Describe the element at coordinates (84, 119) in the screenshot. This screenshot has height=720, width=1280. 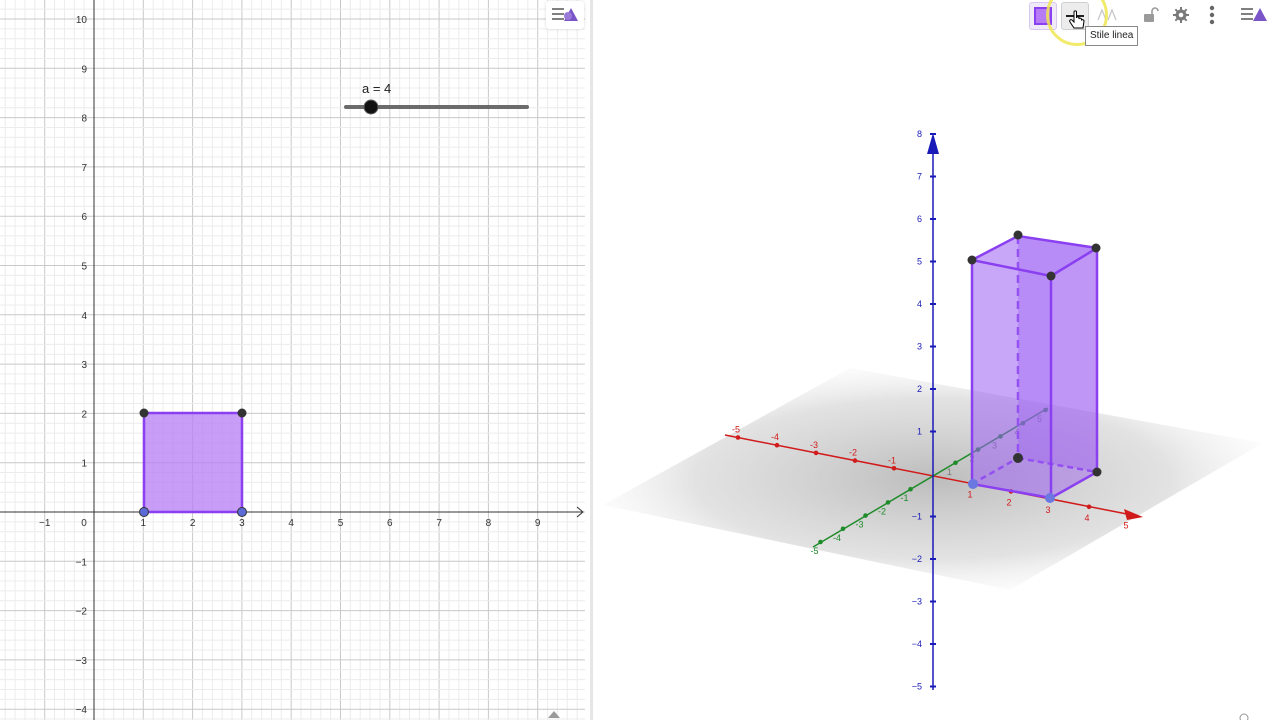
I see `y-tick-label: 8` at that location.